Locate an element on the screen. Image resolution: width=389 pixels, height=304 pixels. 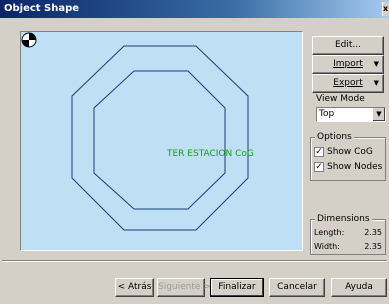
show-cog-checkbox: ✓ Show CoG is located at coordinates (343, 152).